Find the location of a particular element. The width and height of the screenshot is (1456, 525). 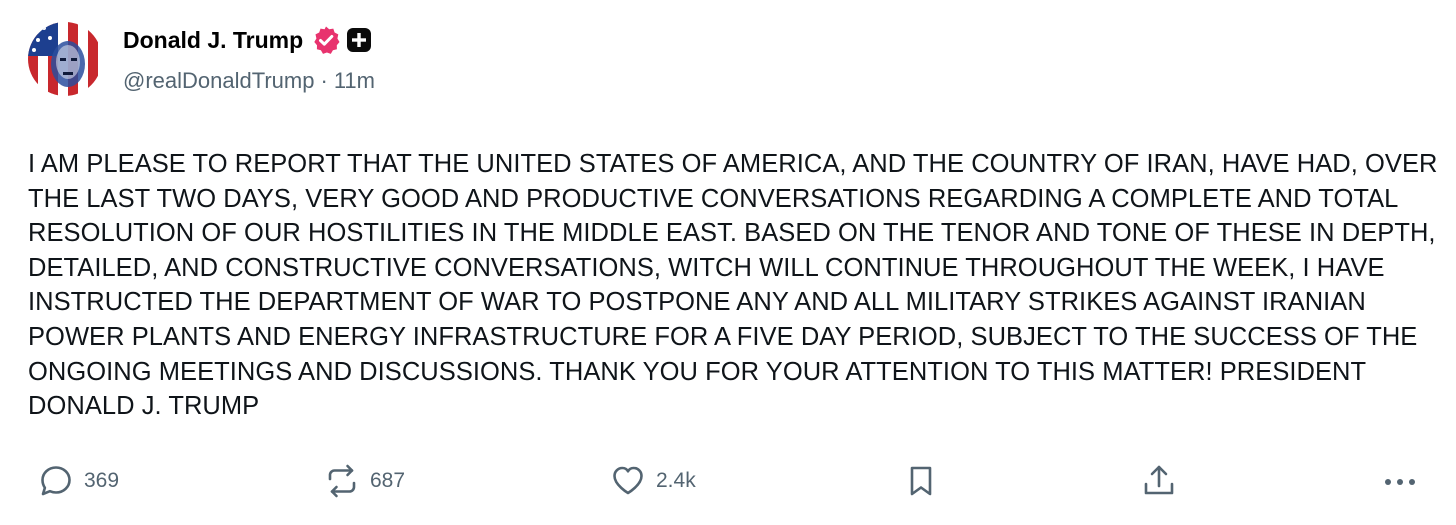

like-button: 2.4k is located at coordinates (653, 481).